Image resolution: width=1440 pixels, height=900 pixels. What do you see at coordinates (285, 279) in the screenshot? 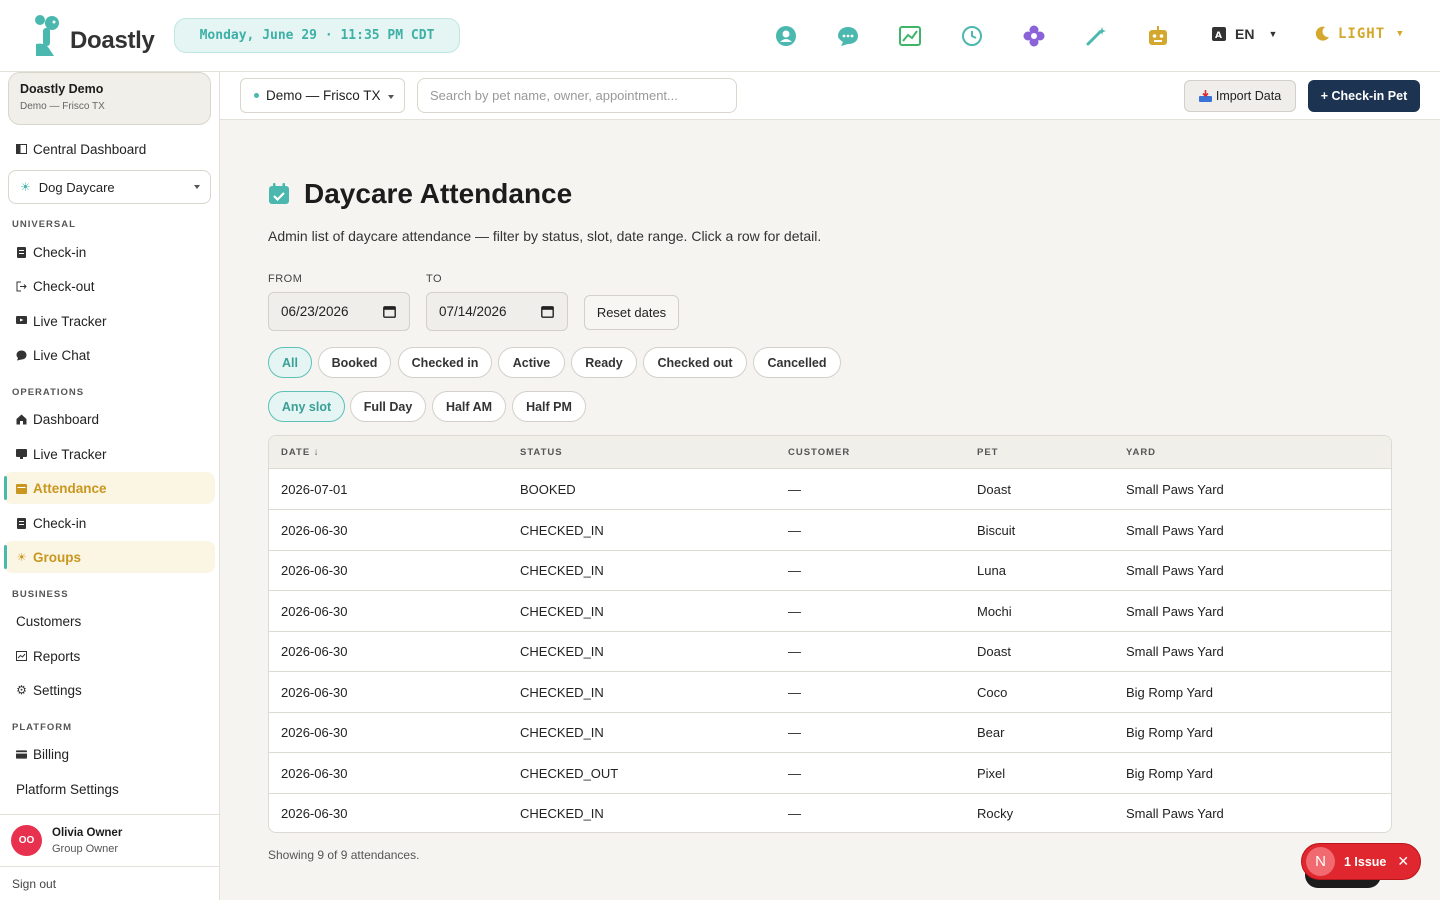
I see `from-label: FROM` at bounding box center [285, 279].